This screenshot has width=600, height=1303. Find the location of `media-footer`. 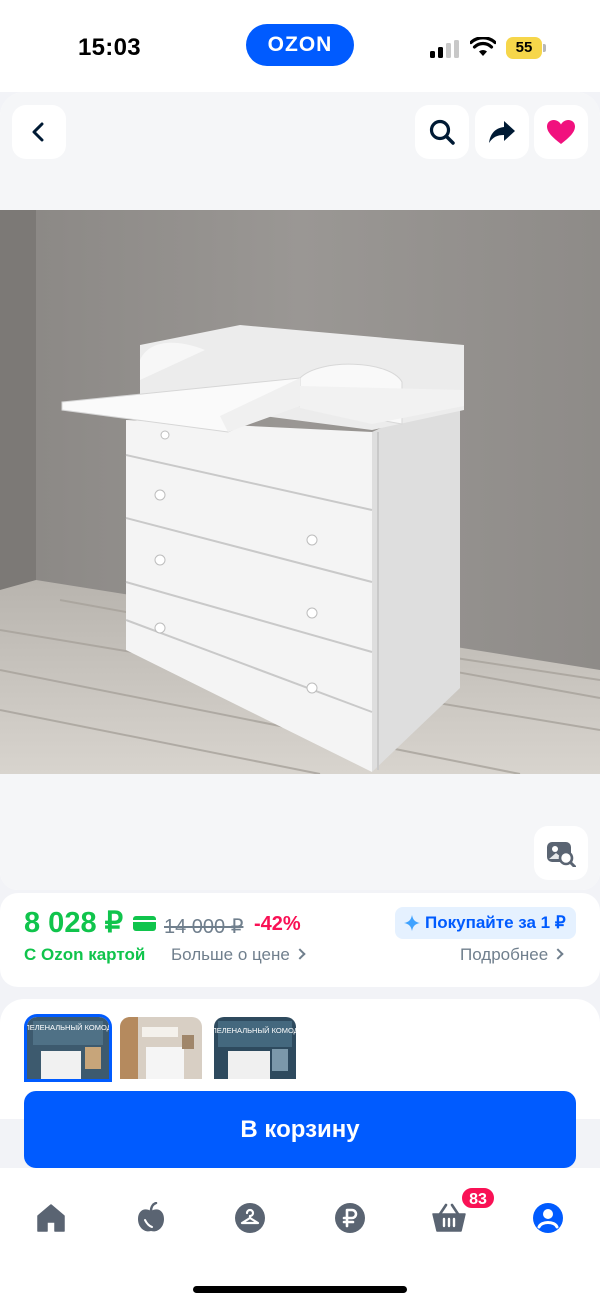

media-footer is located at coordinates (300, 832).